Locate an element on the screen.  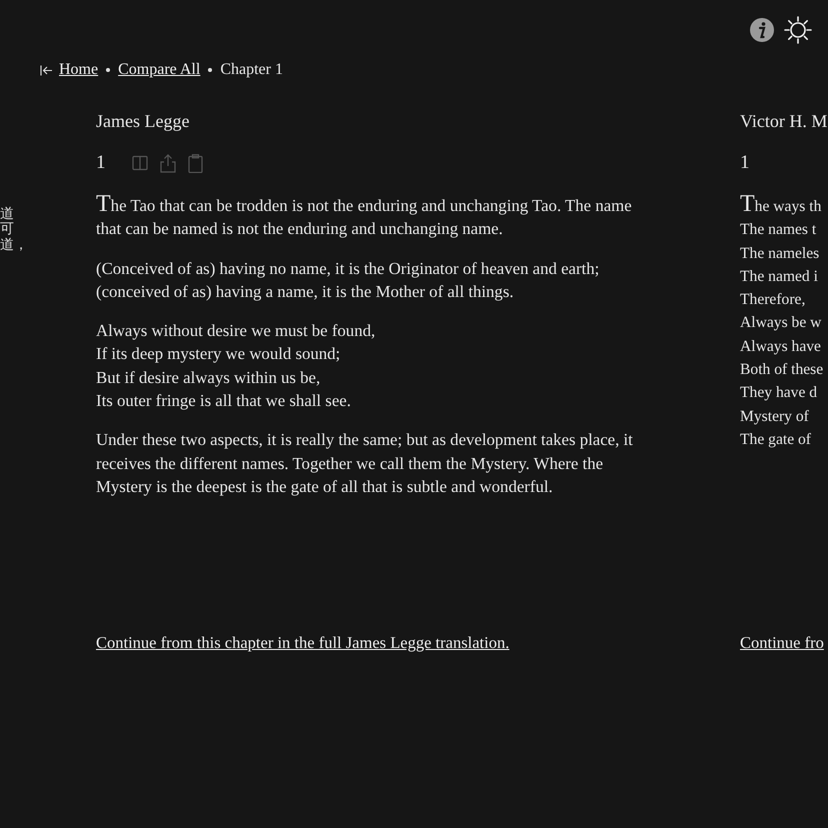
breadcrumb-link: Compare All is located at coordinates (159, 70).